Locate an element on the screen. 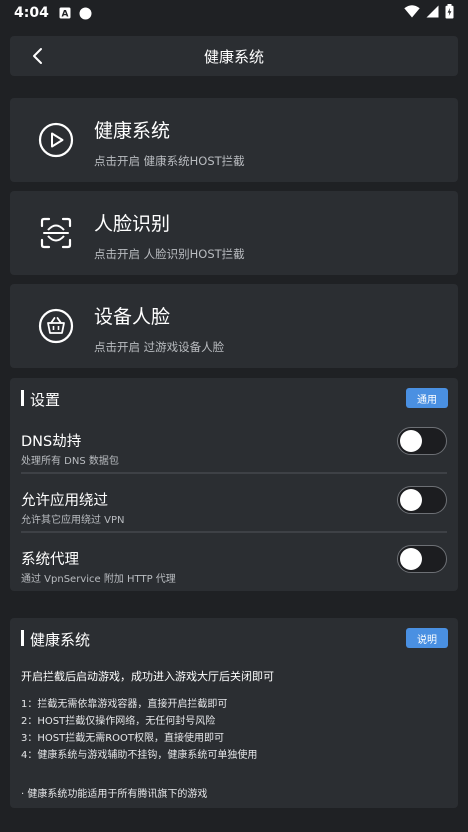 The image size is (468, 832). circle-icon is located at coordinates (85, 13).